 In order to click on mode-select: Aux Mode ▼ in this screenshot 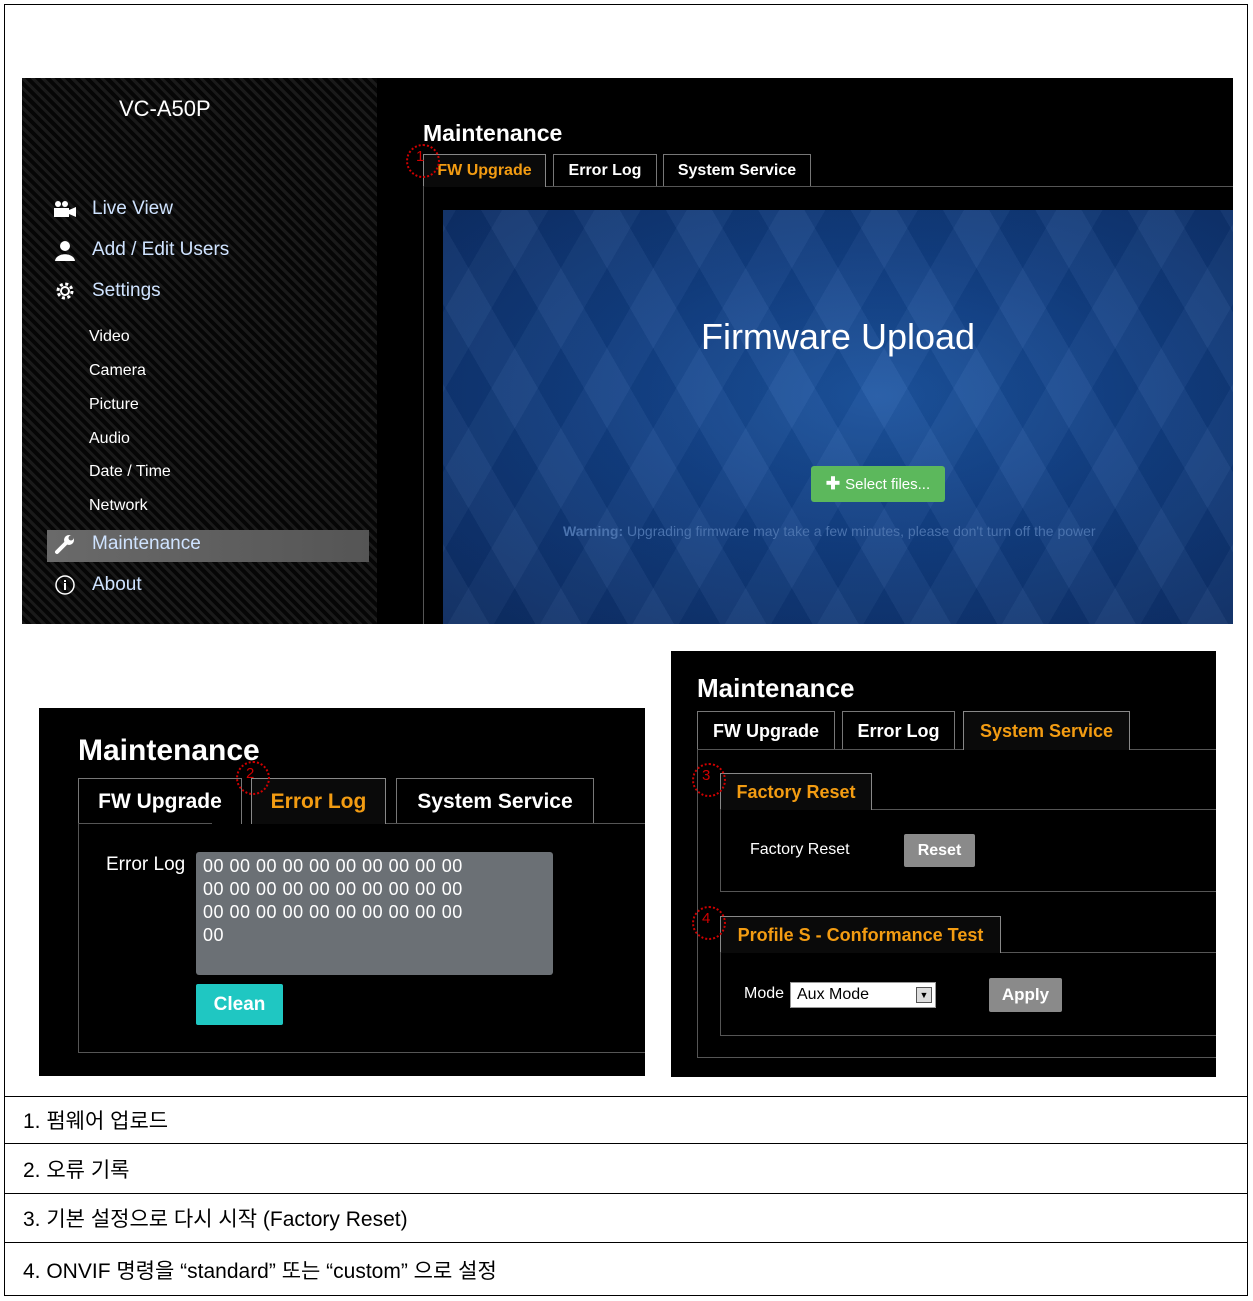, I will do `click(863, 995)`.